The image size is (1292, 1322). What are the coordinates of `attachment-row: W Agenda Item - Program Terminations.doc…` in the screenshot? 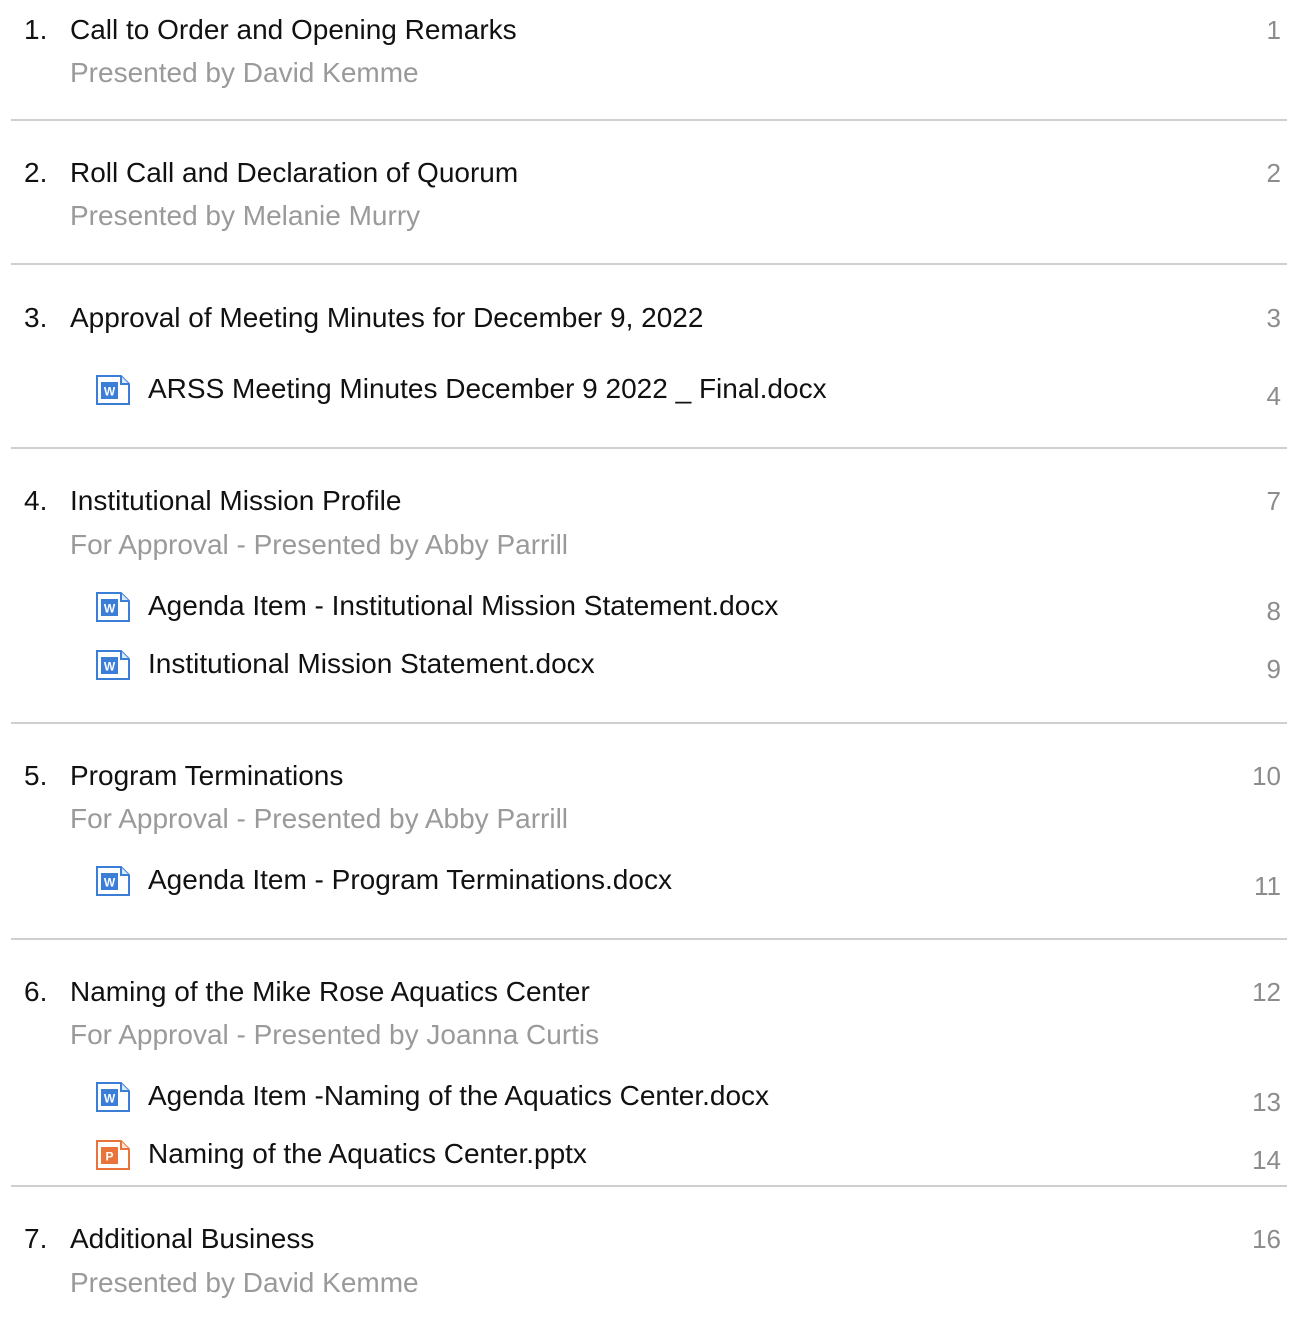 It's located at (646, 880).